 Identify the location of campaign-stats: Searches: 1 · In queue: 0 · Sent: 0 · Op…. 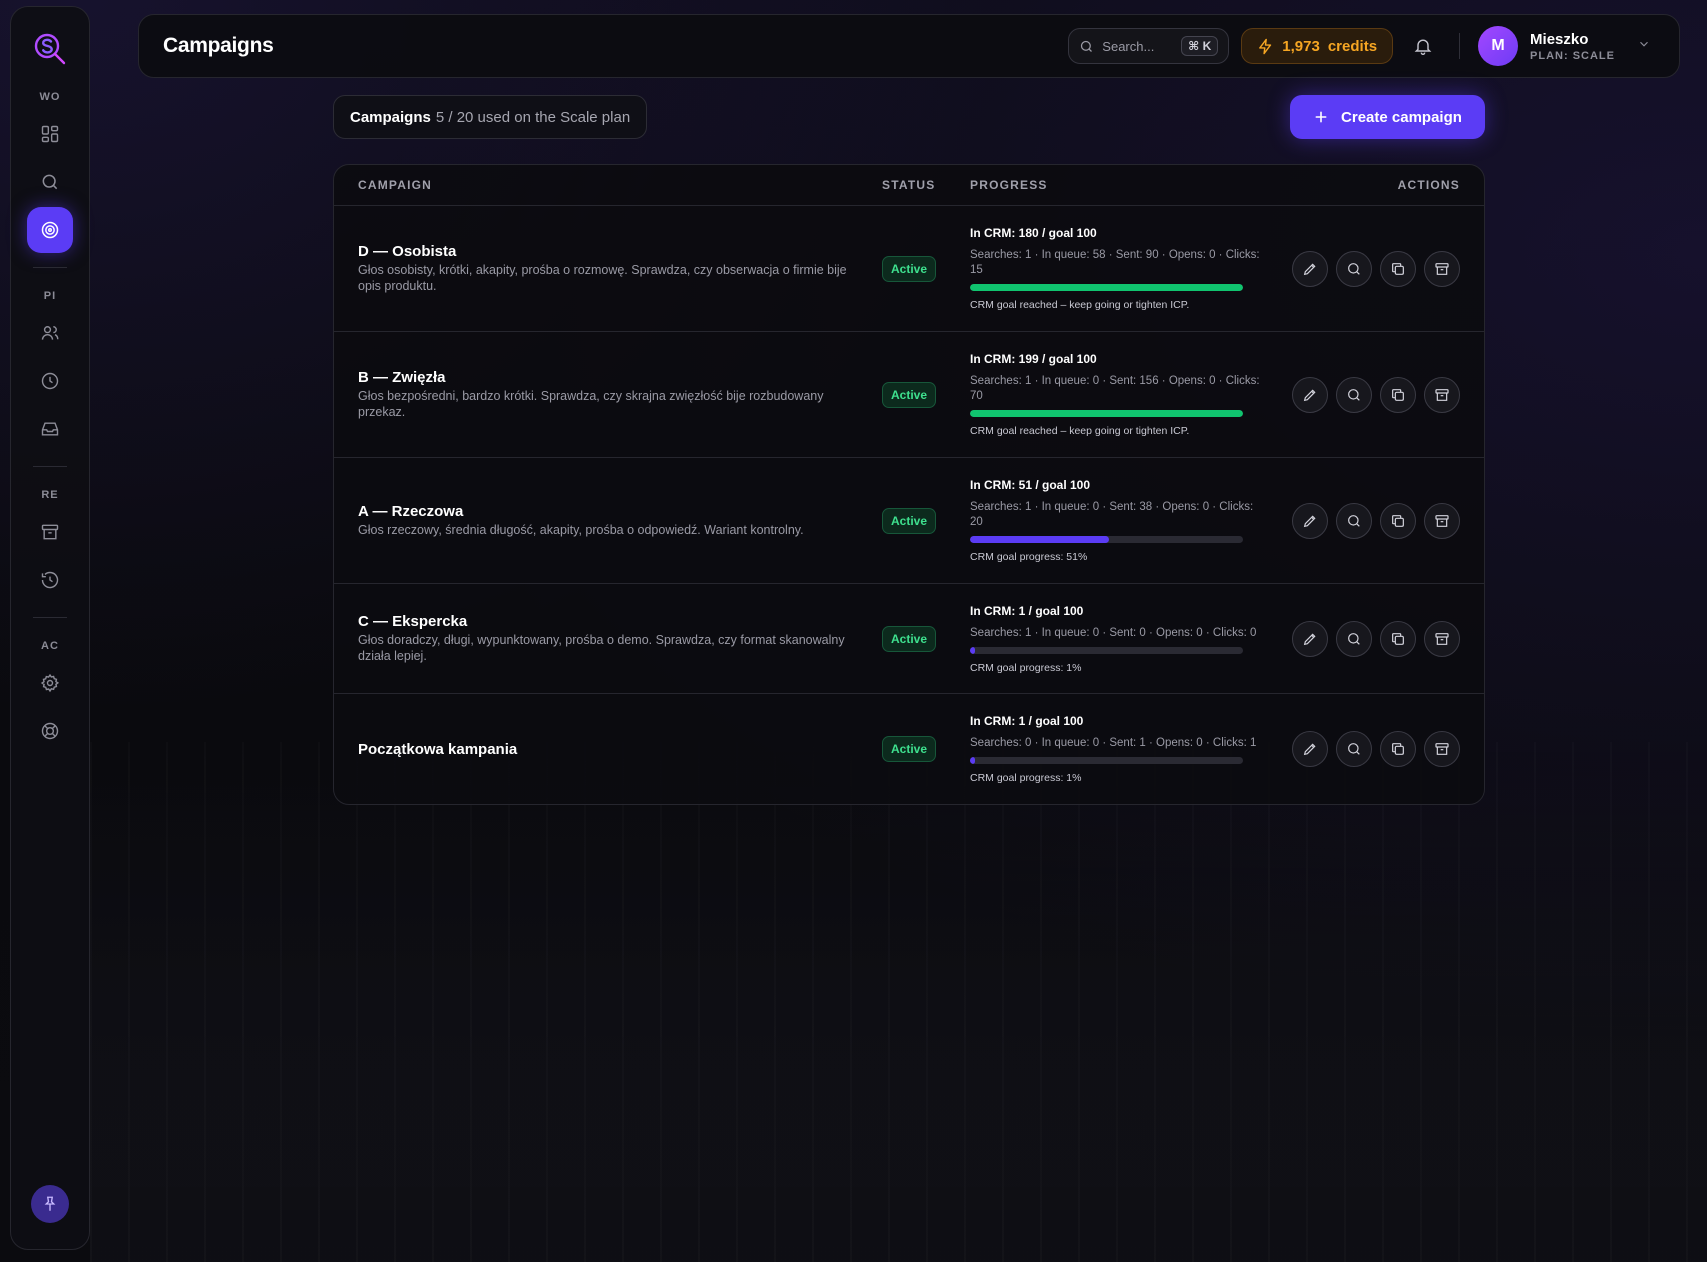
(1113, 632).